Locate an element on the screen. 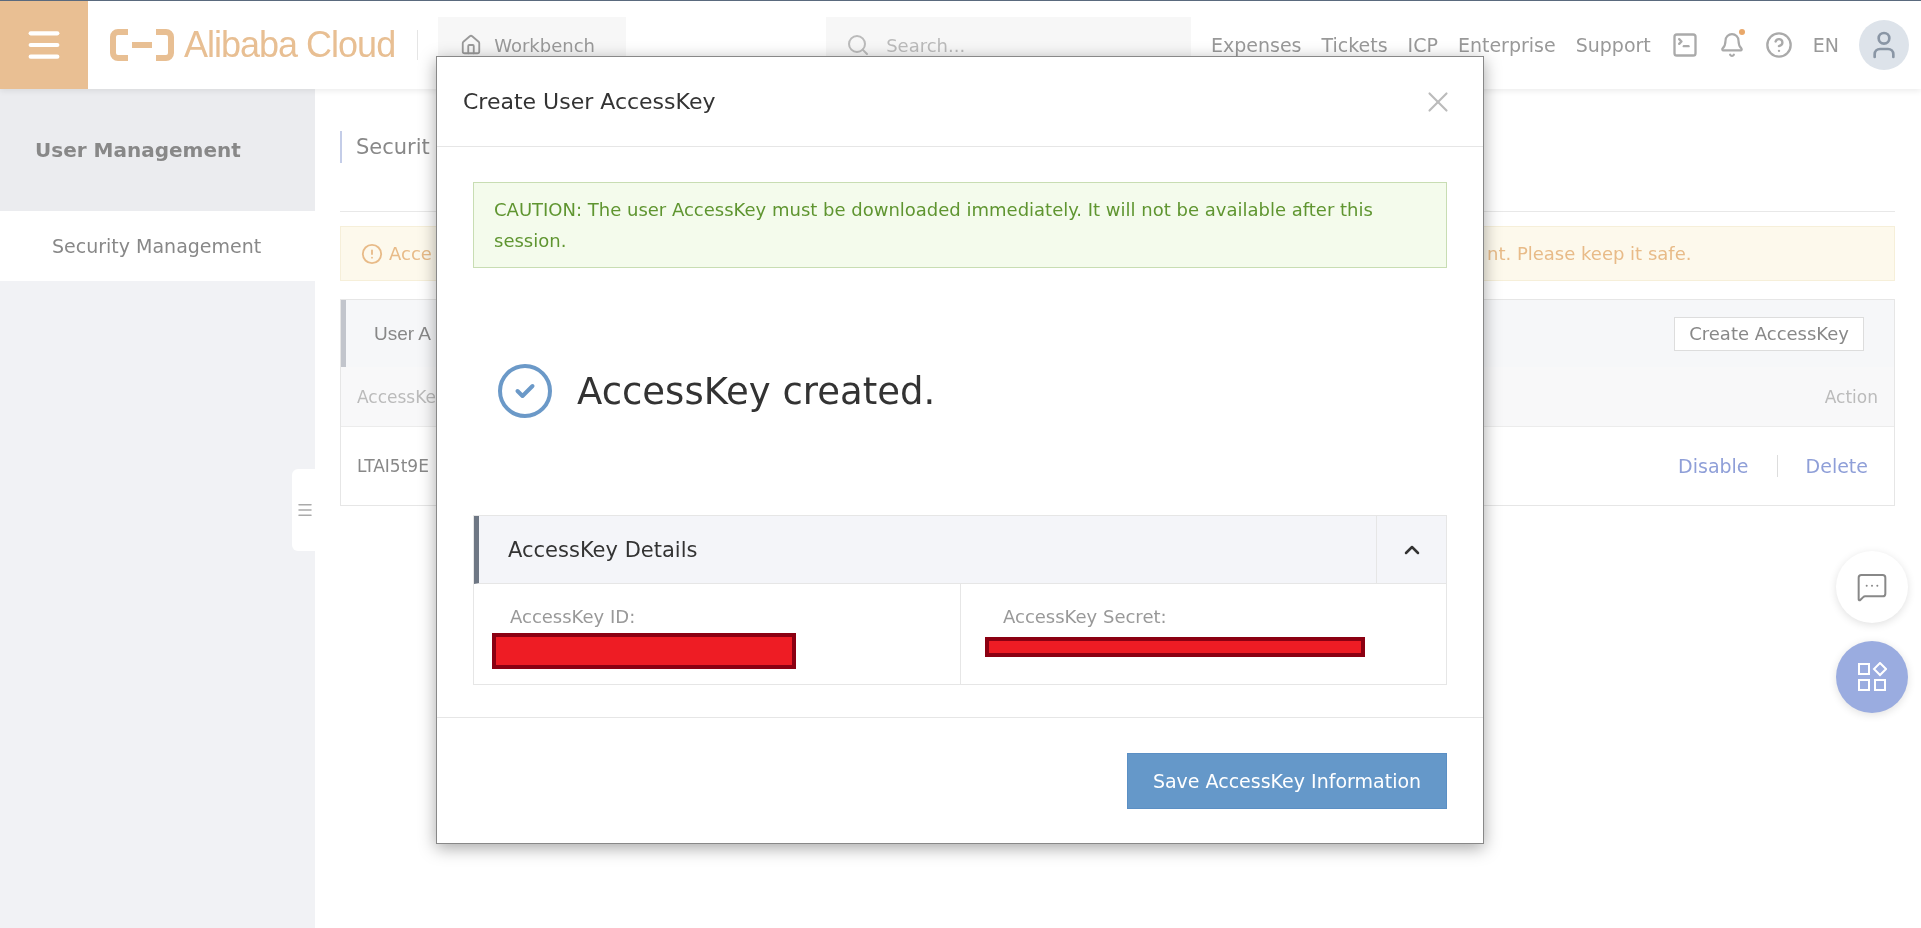 The height and width of the screenshot is (928, 1921). terminal-icon is located at coordinates (1684, 45).